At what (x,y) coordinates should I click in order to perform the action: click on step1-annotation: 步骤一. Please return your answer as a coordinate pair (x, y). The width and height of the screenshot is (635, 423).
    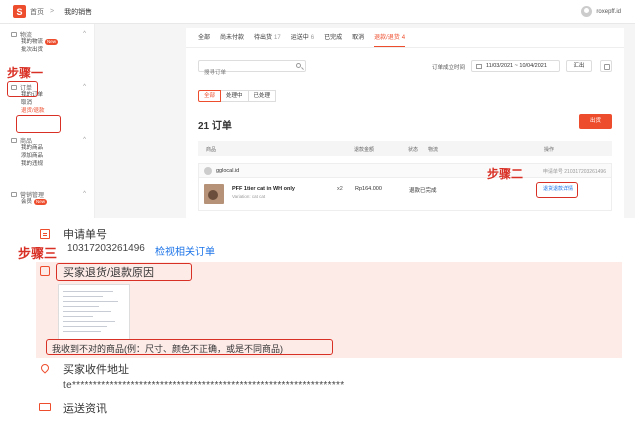
    Looking at the image, I should click on (25, 73).